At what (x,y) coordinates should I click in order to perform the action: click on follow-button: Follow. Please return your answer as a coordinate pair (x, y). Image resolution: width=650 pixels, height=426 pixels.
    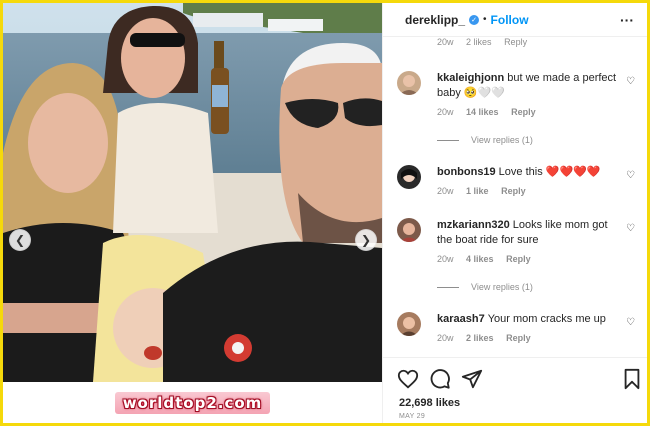
    Looking at the image, I should click on (510, 20).